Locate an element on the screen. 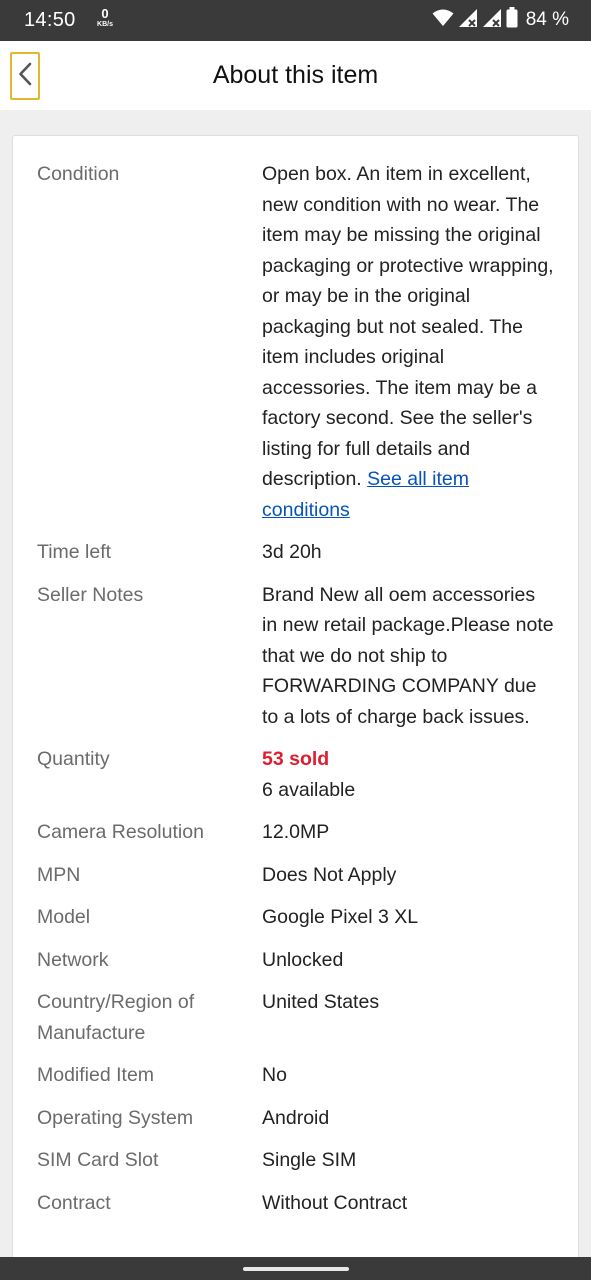 The width and height of the screenshot is (591, 1280). spec-label: Condition is located at coordinates (78, 174).